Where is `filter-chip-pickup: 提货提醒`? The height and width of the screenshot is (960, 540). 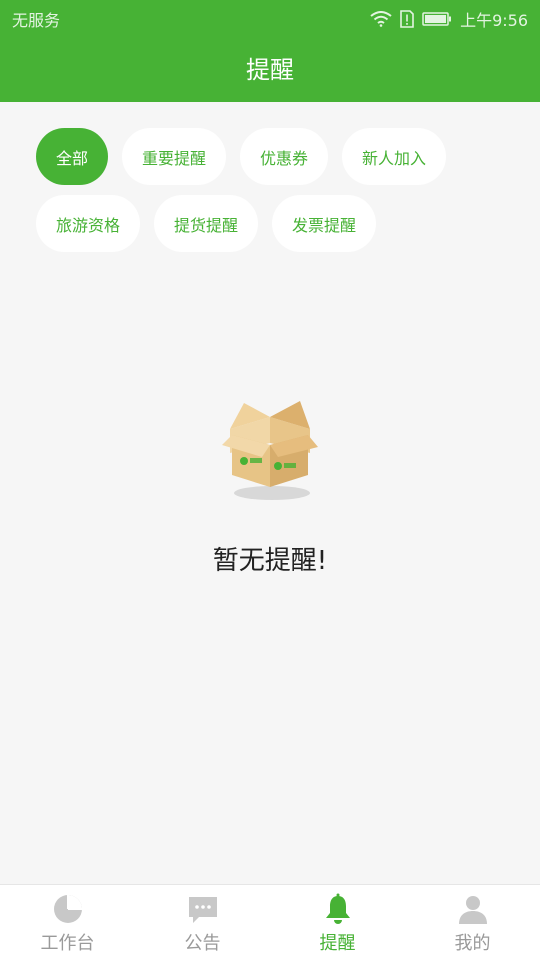
filter-chip-pickup: 提货提醒 is located at coordinates (206, 223).